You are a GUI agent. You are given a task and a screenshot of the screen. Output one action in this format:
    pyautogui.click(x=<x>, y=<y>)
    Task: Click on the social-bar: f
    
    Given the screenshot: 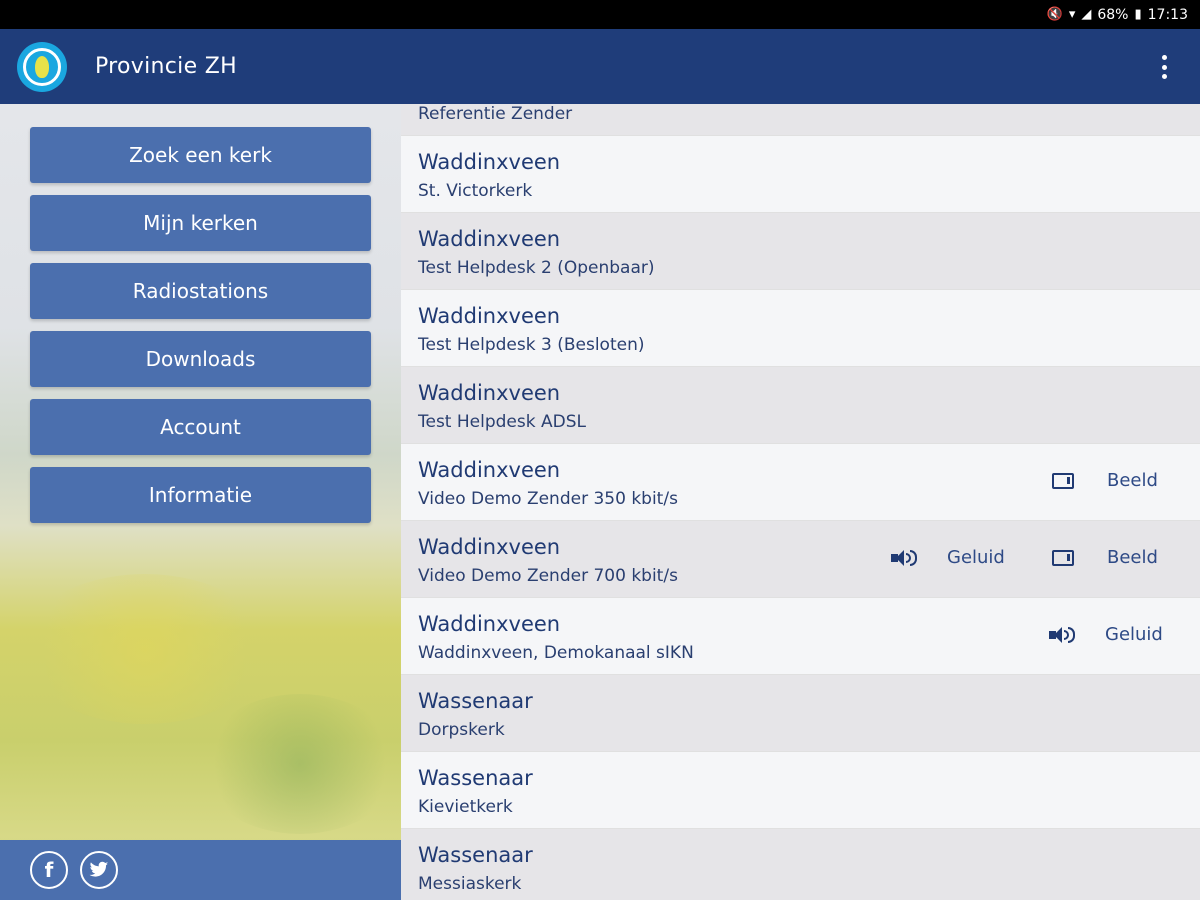 What is the action you would take?
    pyautogui.click(x=200, y=870)
    